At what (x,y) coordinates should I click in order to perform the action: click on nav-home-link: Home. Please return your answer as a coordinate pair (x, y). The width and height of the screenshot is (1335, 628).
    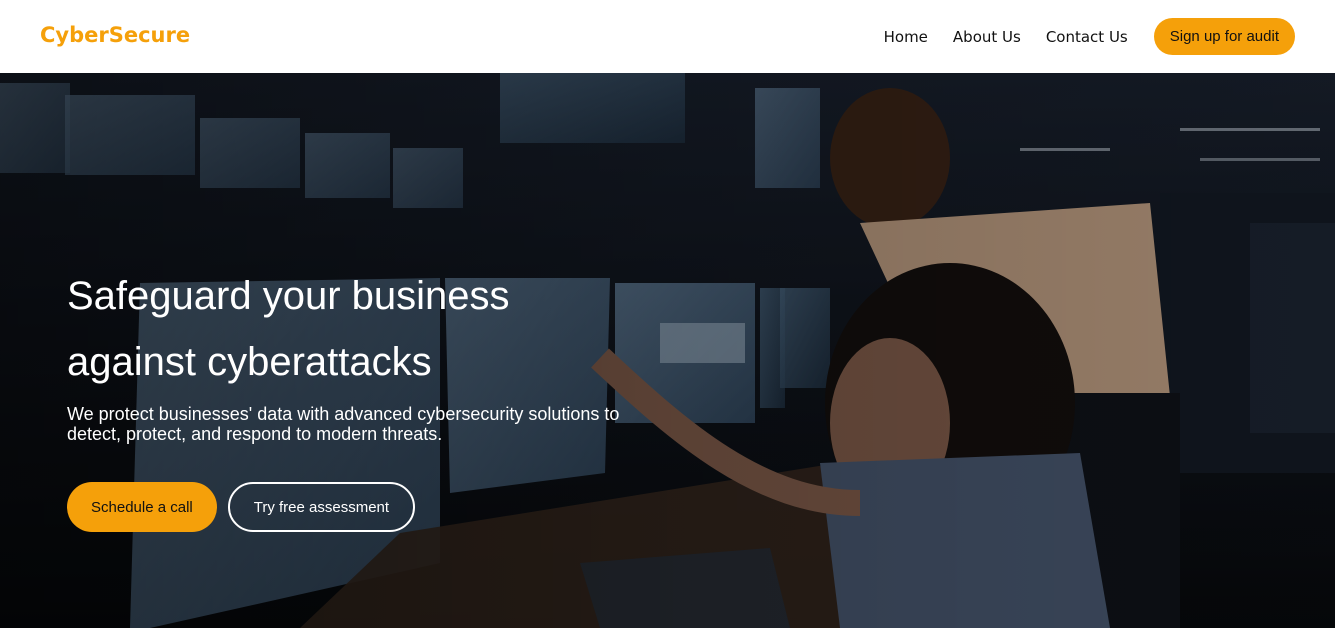
    Looking at the image, I should click on (906, 37).